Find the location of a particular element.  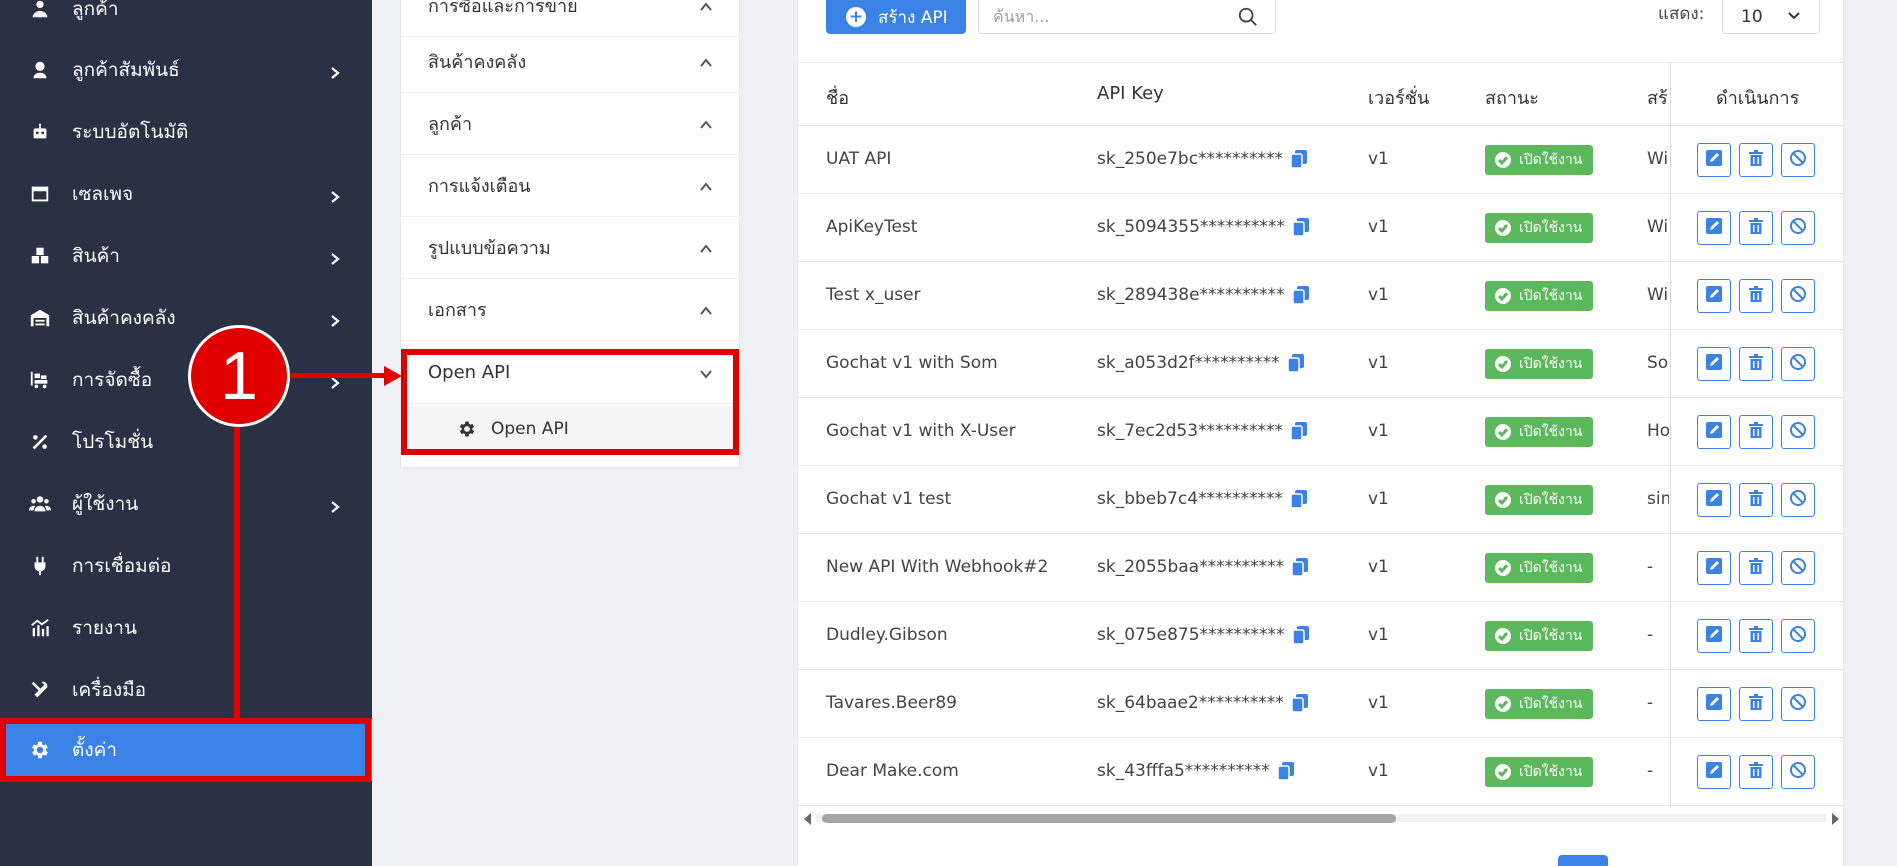

header-version: เวอร์ชั่น is located at coordinates (1398, 97).